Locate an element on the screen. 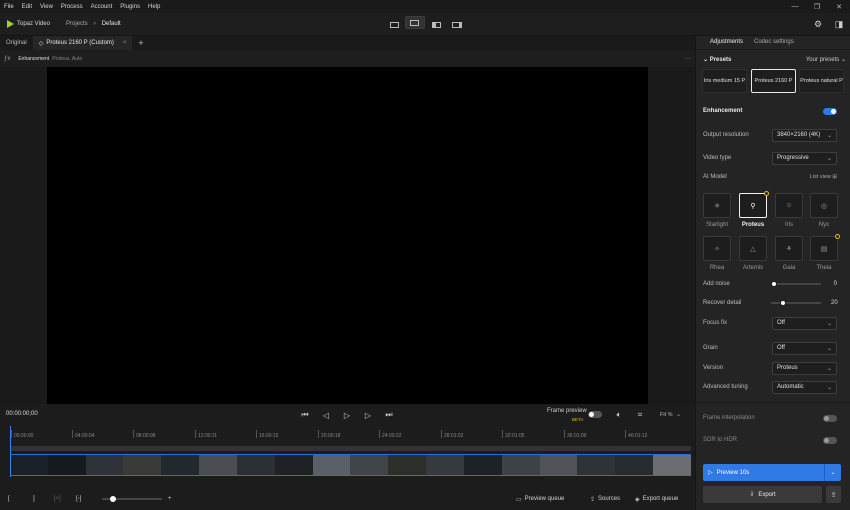 The image size is (850, 510). audio-button: 🔈︎ is located at coordinates (619, 415).